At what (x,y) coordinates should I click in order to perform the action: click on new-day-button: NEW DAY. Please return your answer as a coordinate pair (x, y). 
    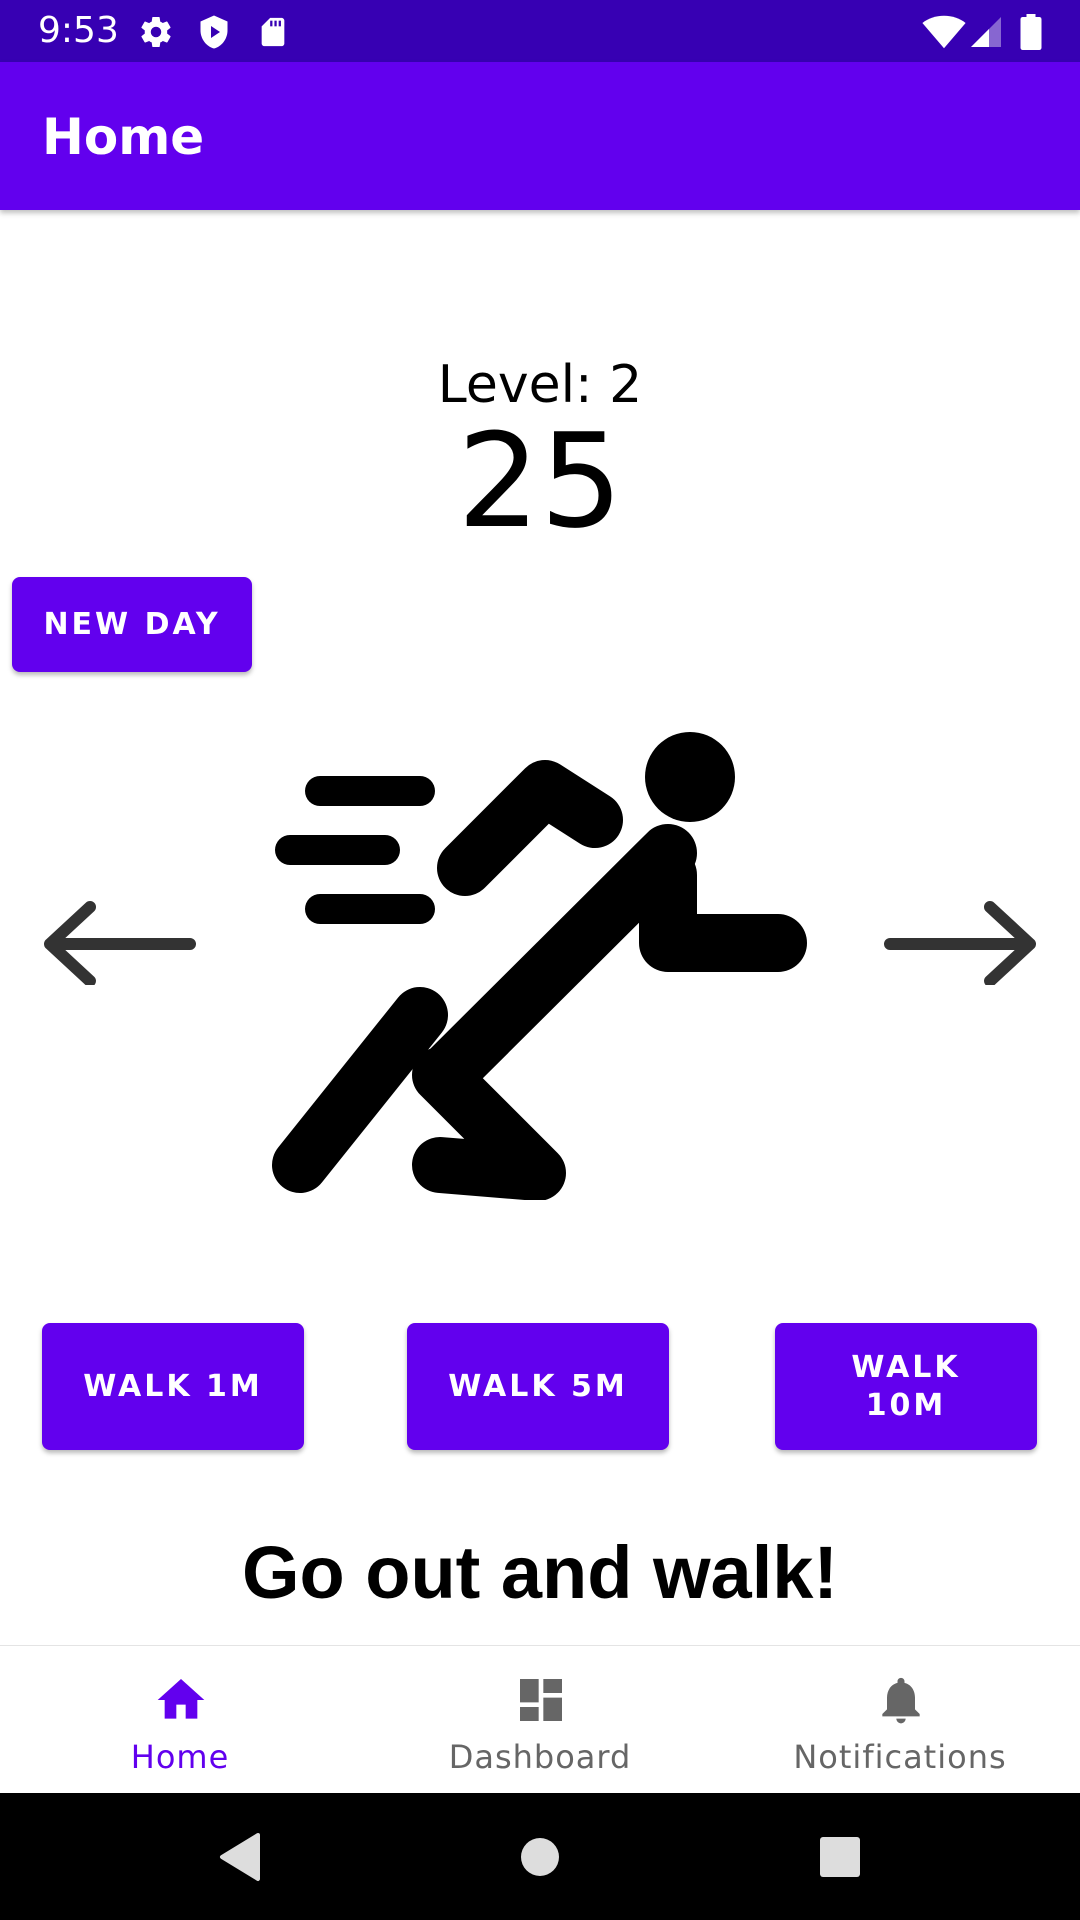
    Looking at the image, I should click on (132, 624).